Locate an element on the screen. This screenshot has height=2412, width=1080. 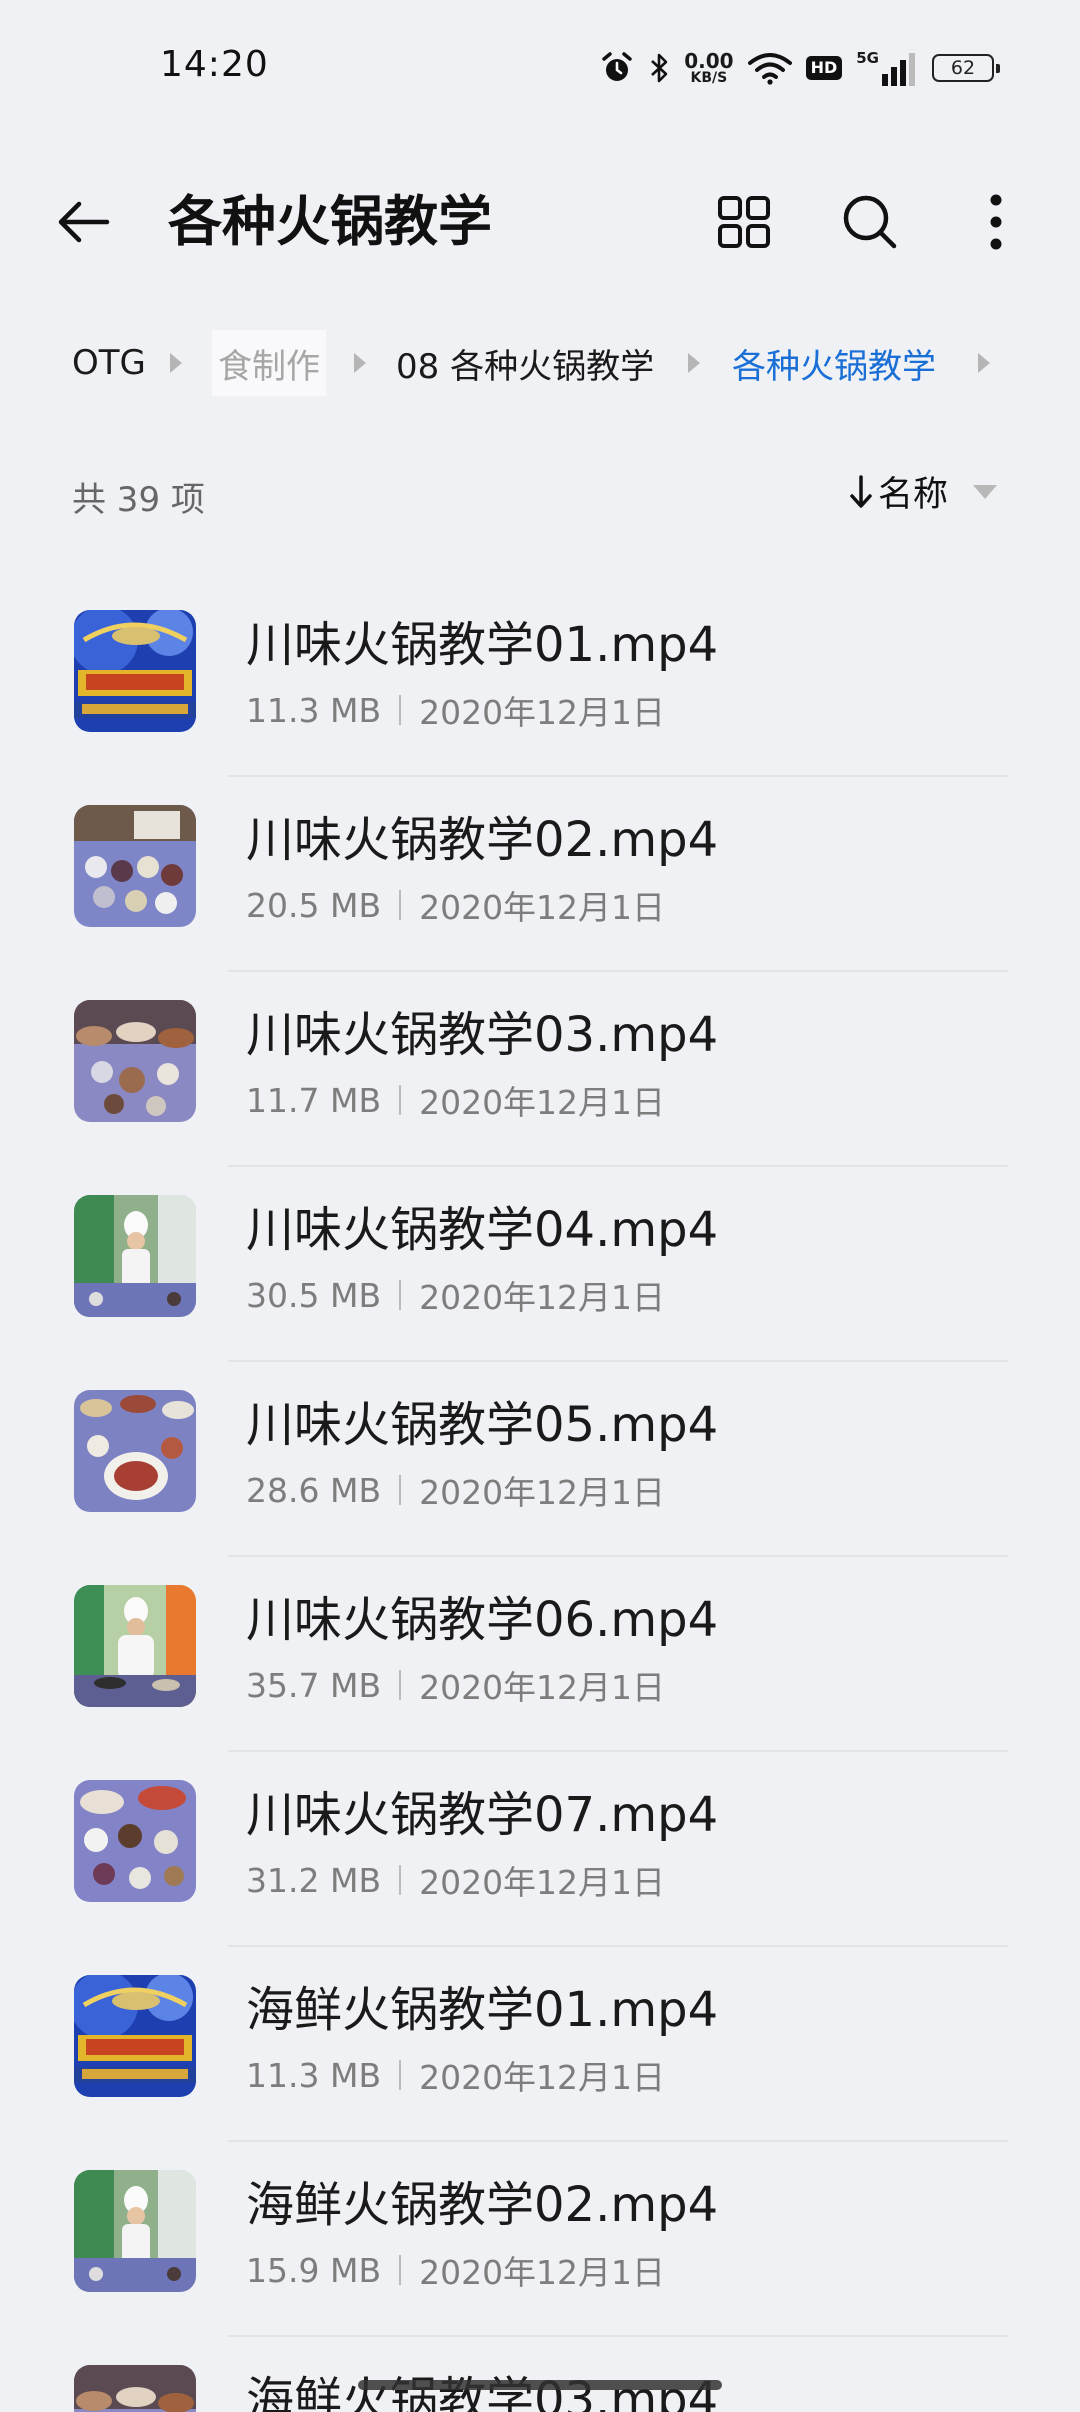
alarm-icon is located at coordinates (617, 68).